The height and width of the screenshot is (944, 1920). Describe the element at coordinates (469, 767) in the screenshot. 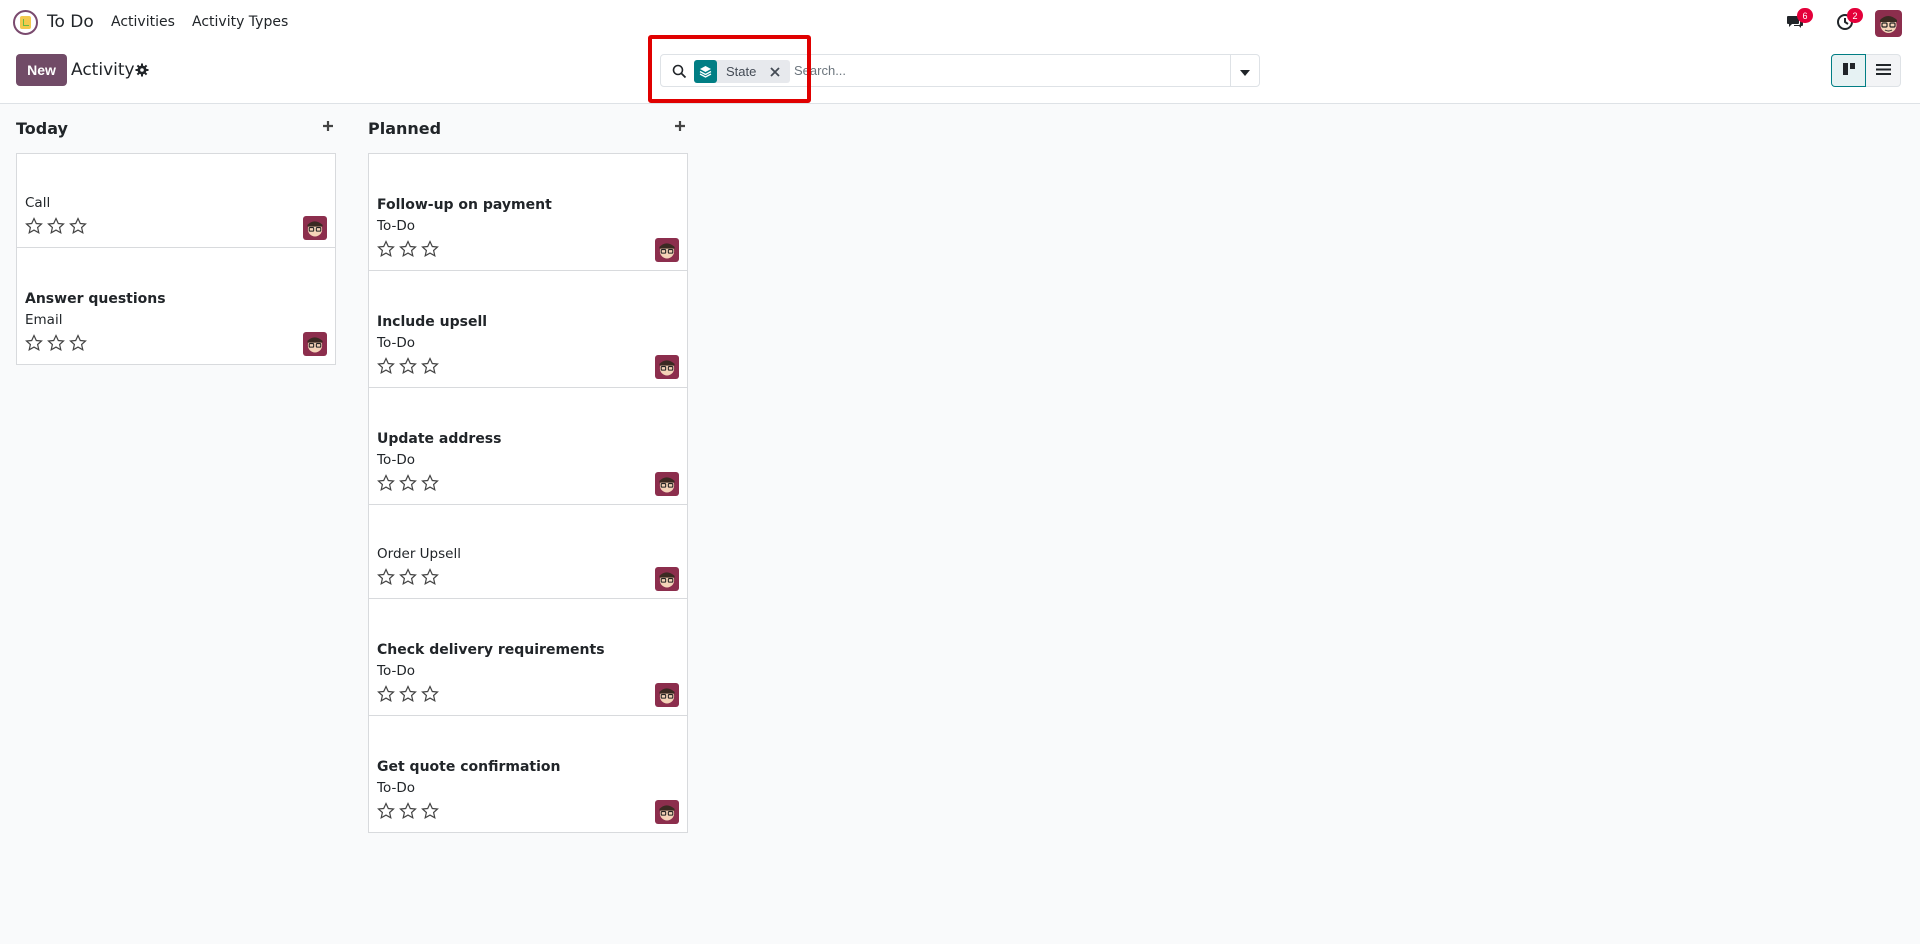

I see `card-title: Get quote confirmation` at that location.